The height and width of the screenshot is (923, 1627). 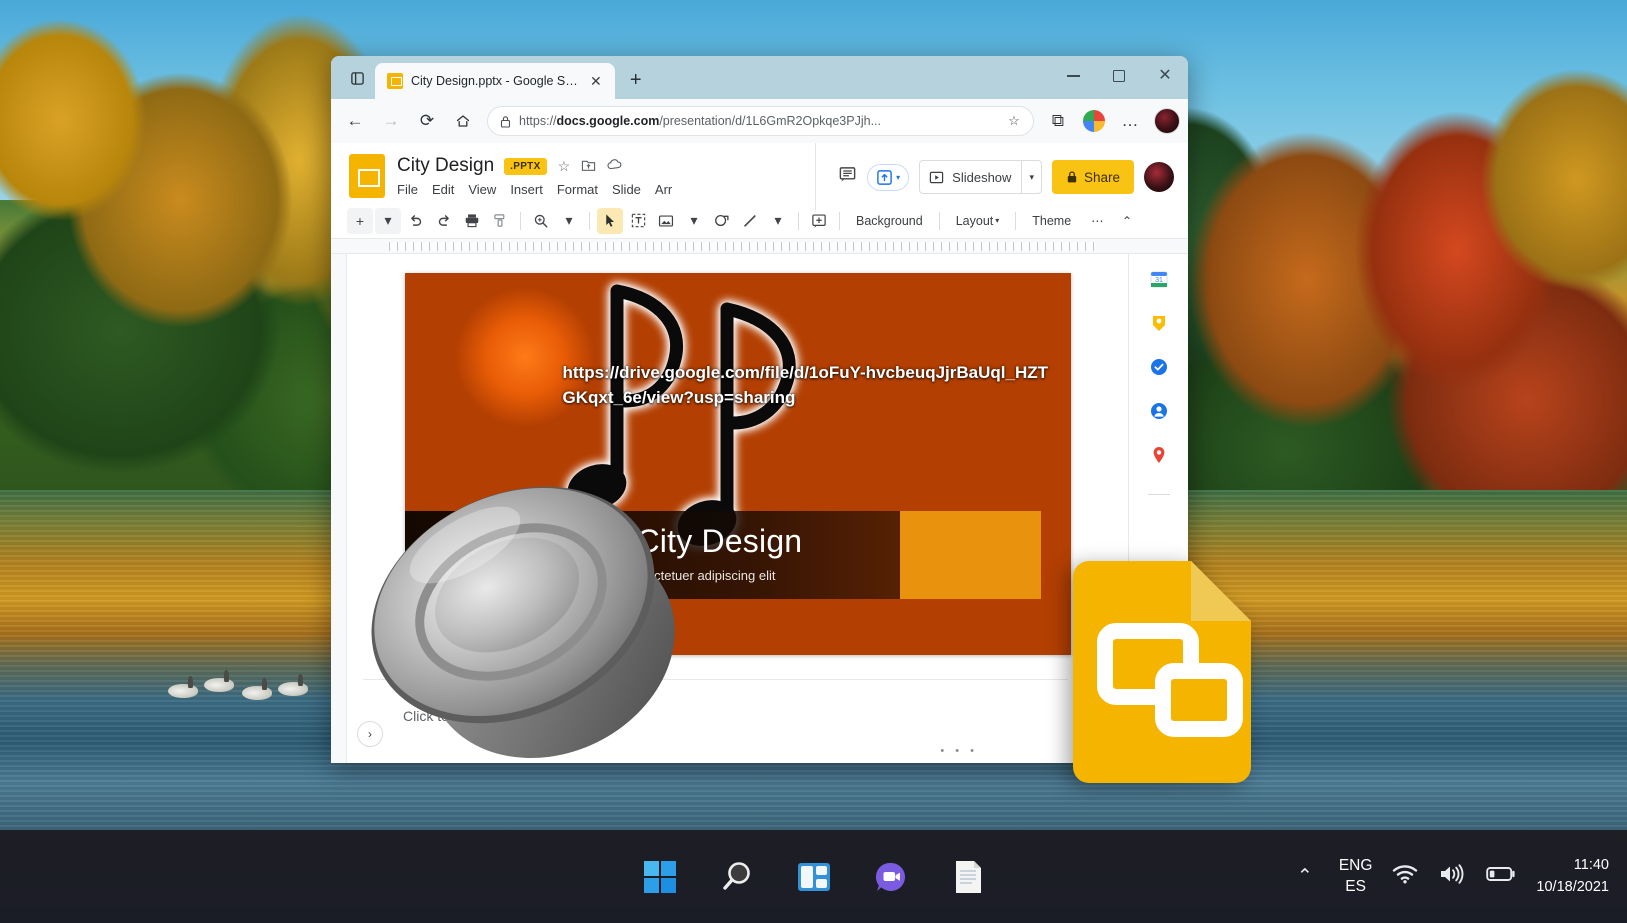 What do you see at coordinates (1159, 367) in the screenshot?
I see `google-tasks-icon` at bounding box center [1159, 367].